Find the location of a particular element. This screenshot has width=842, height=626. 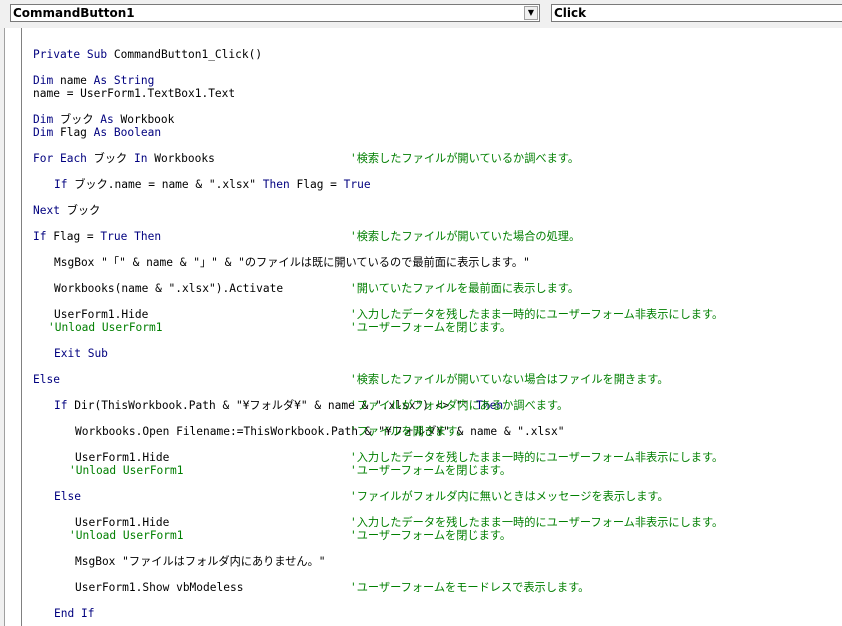

code-comment: '検索したファイルが開いていた場合の処理。 is located at coordinates (465, 236).